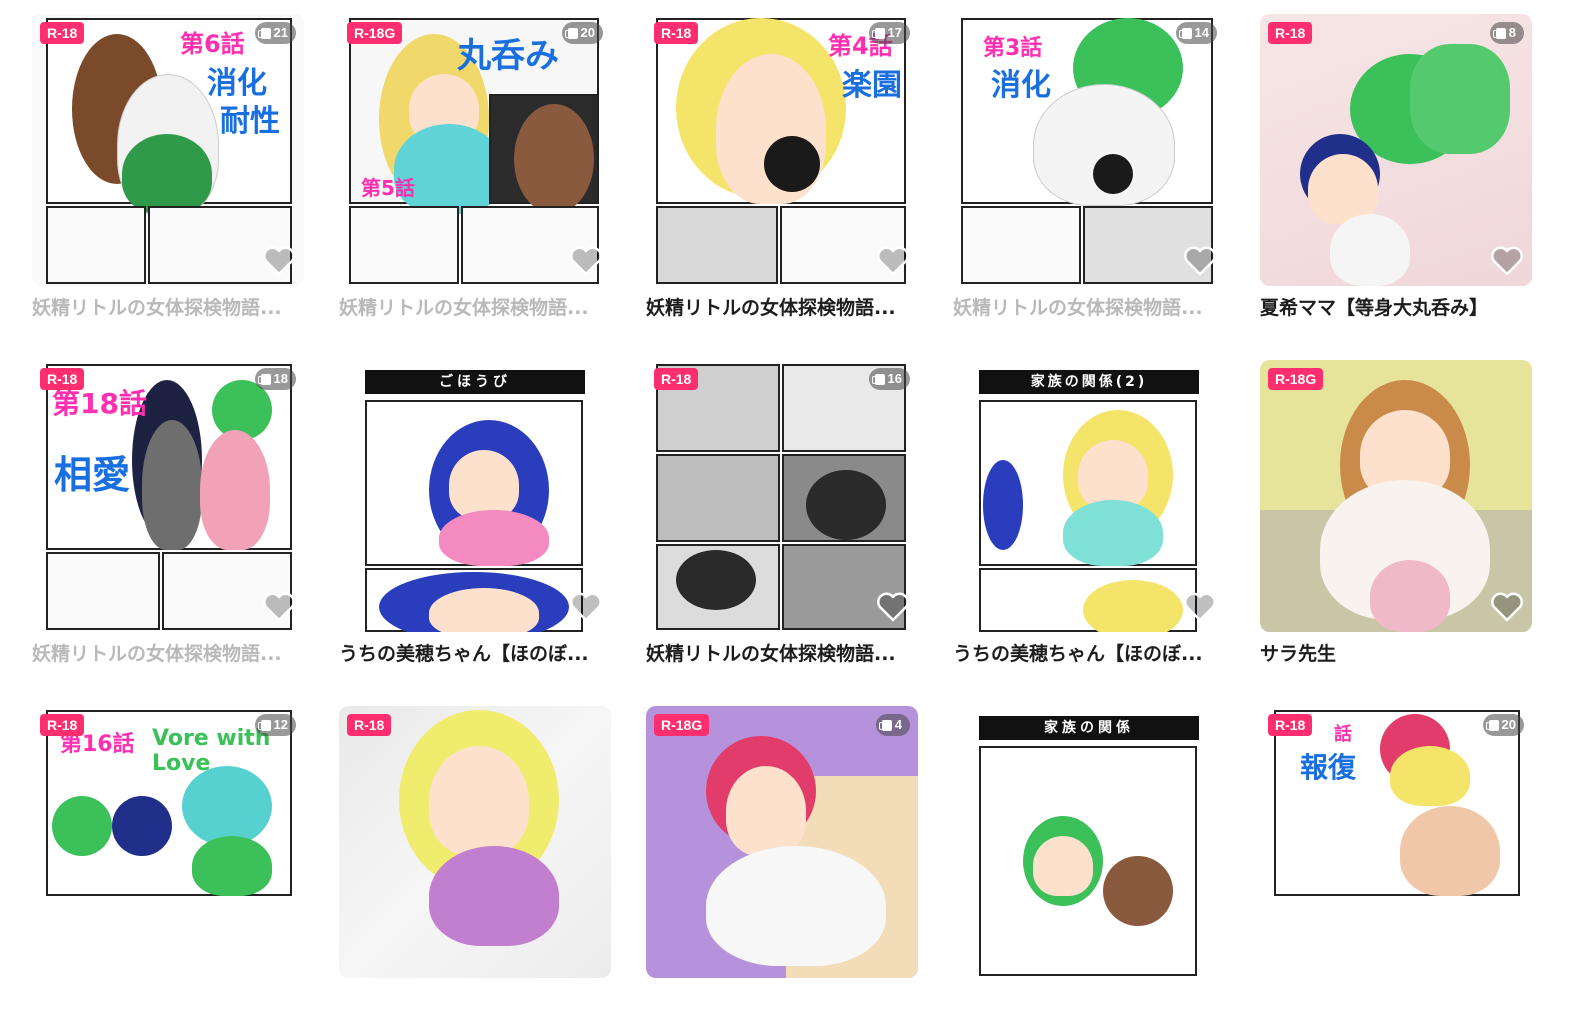 The width and height of the screenshot is (1594, 1016). What do you see at coordinates (212, 44) in the screenshot?
I see `overlay-text: 第6話` at bounding box center [212, 44].